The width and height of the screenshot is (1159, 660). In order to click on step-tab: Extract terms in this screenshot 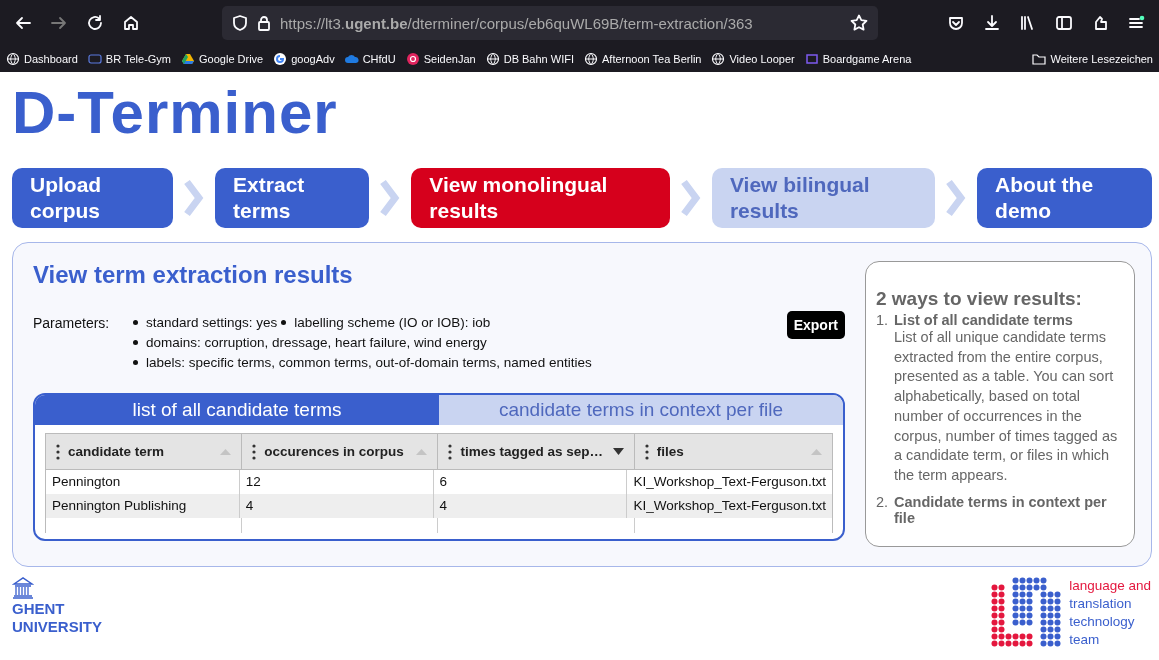, I will do `click(292, 198)`.